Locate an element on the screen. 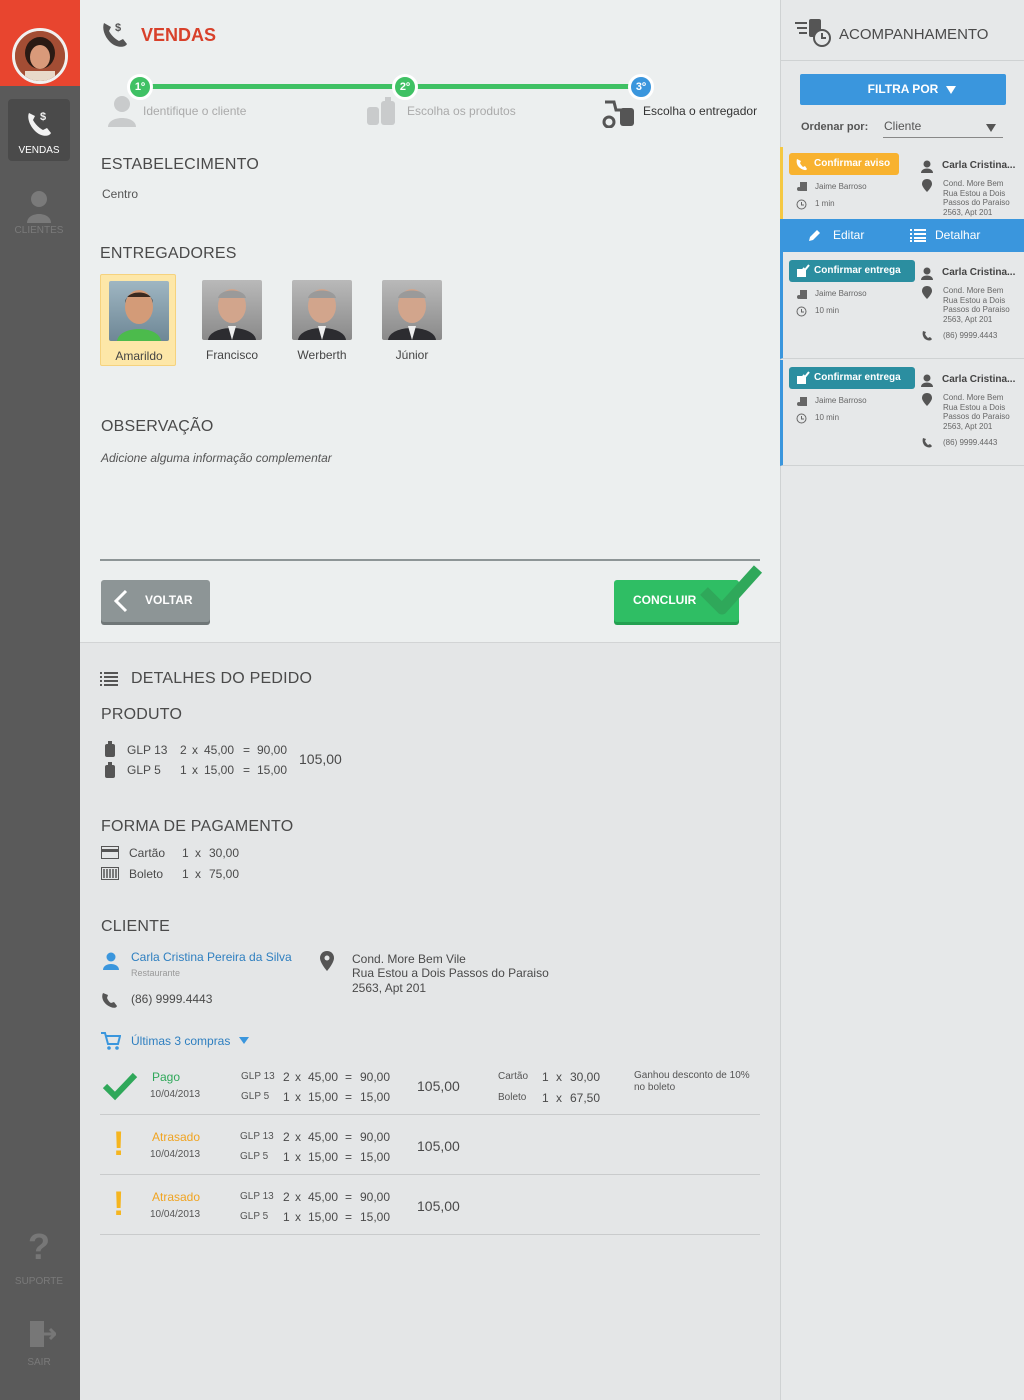 The width and height of the screenshot is (1024, 1400). avatar-face-icon is located at coordinates (40, 56).